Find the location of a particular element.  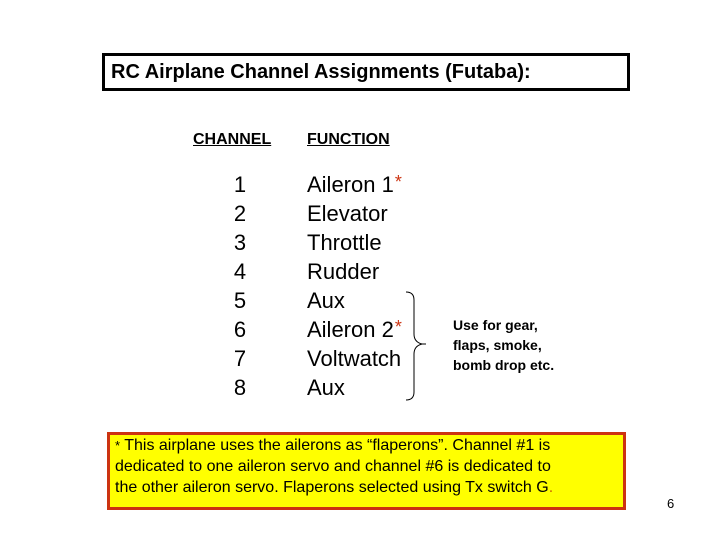

table-row: 4 Rudder is located at coordinates (360, 271).